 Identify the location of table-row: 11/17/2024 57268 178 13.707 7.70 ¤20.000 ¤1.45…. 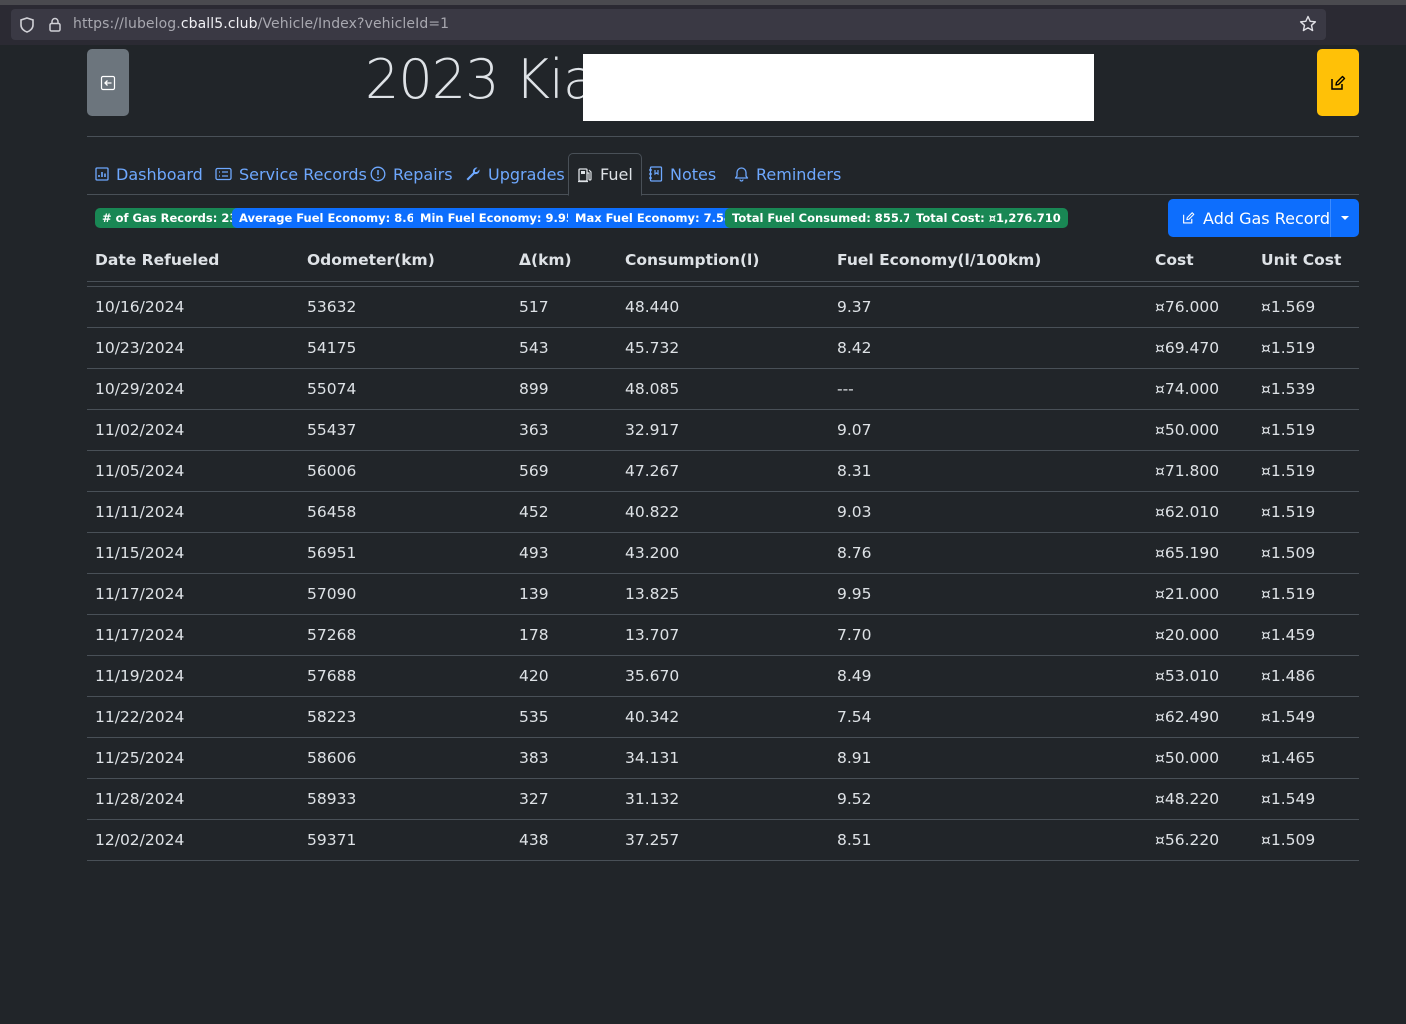
(723, 635).